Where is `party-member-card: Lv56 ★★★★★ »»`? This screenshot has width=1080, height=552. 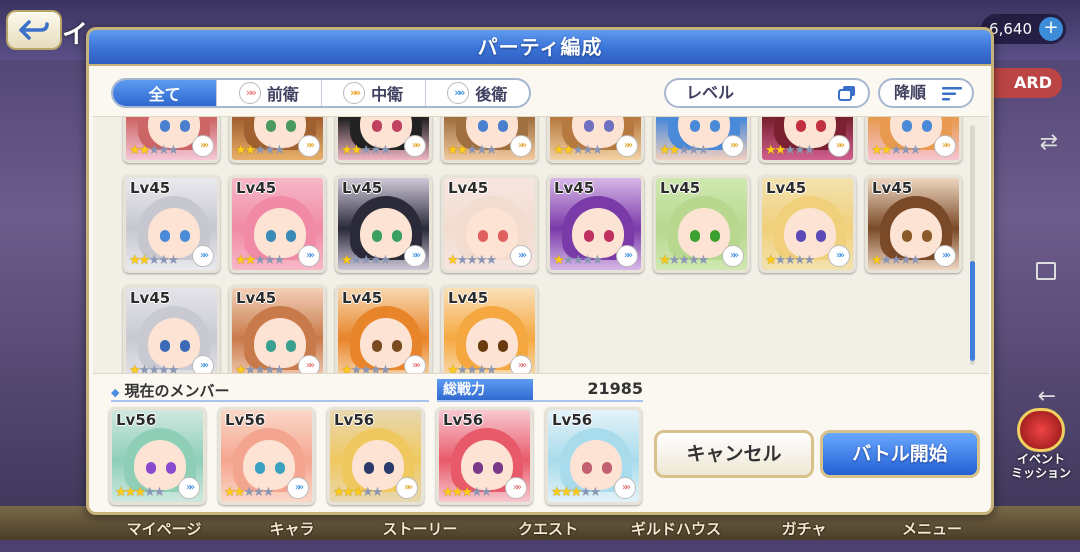 party-member-card: Lv56 ★★★★★ »» is located at coordinates (157, 456).